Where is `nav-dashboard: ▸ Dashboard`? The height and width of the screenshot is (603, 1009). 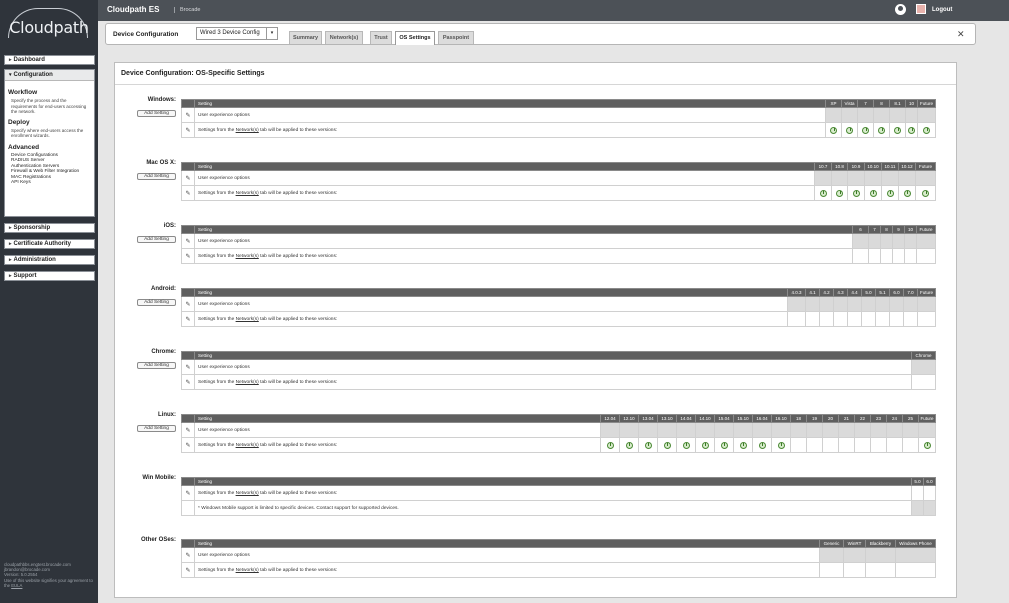 nav-dashboard: ▸ Dashboard is located at coordinates (49, 60).